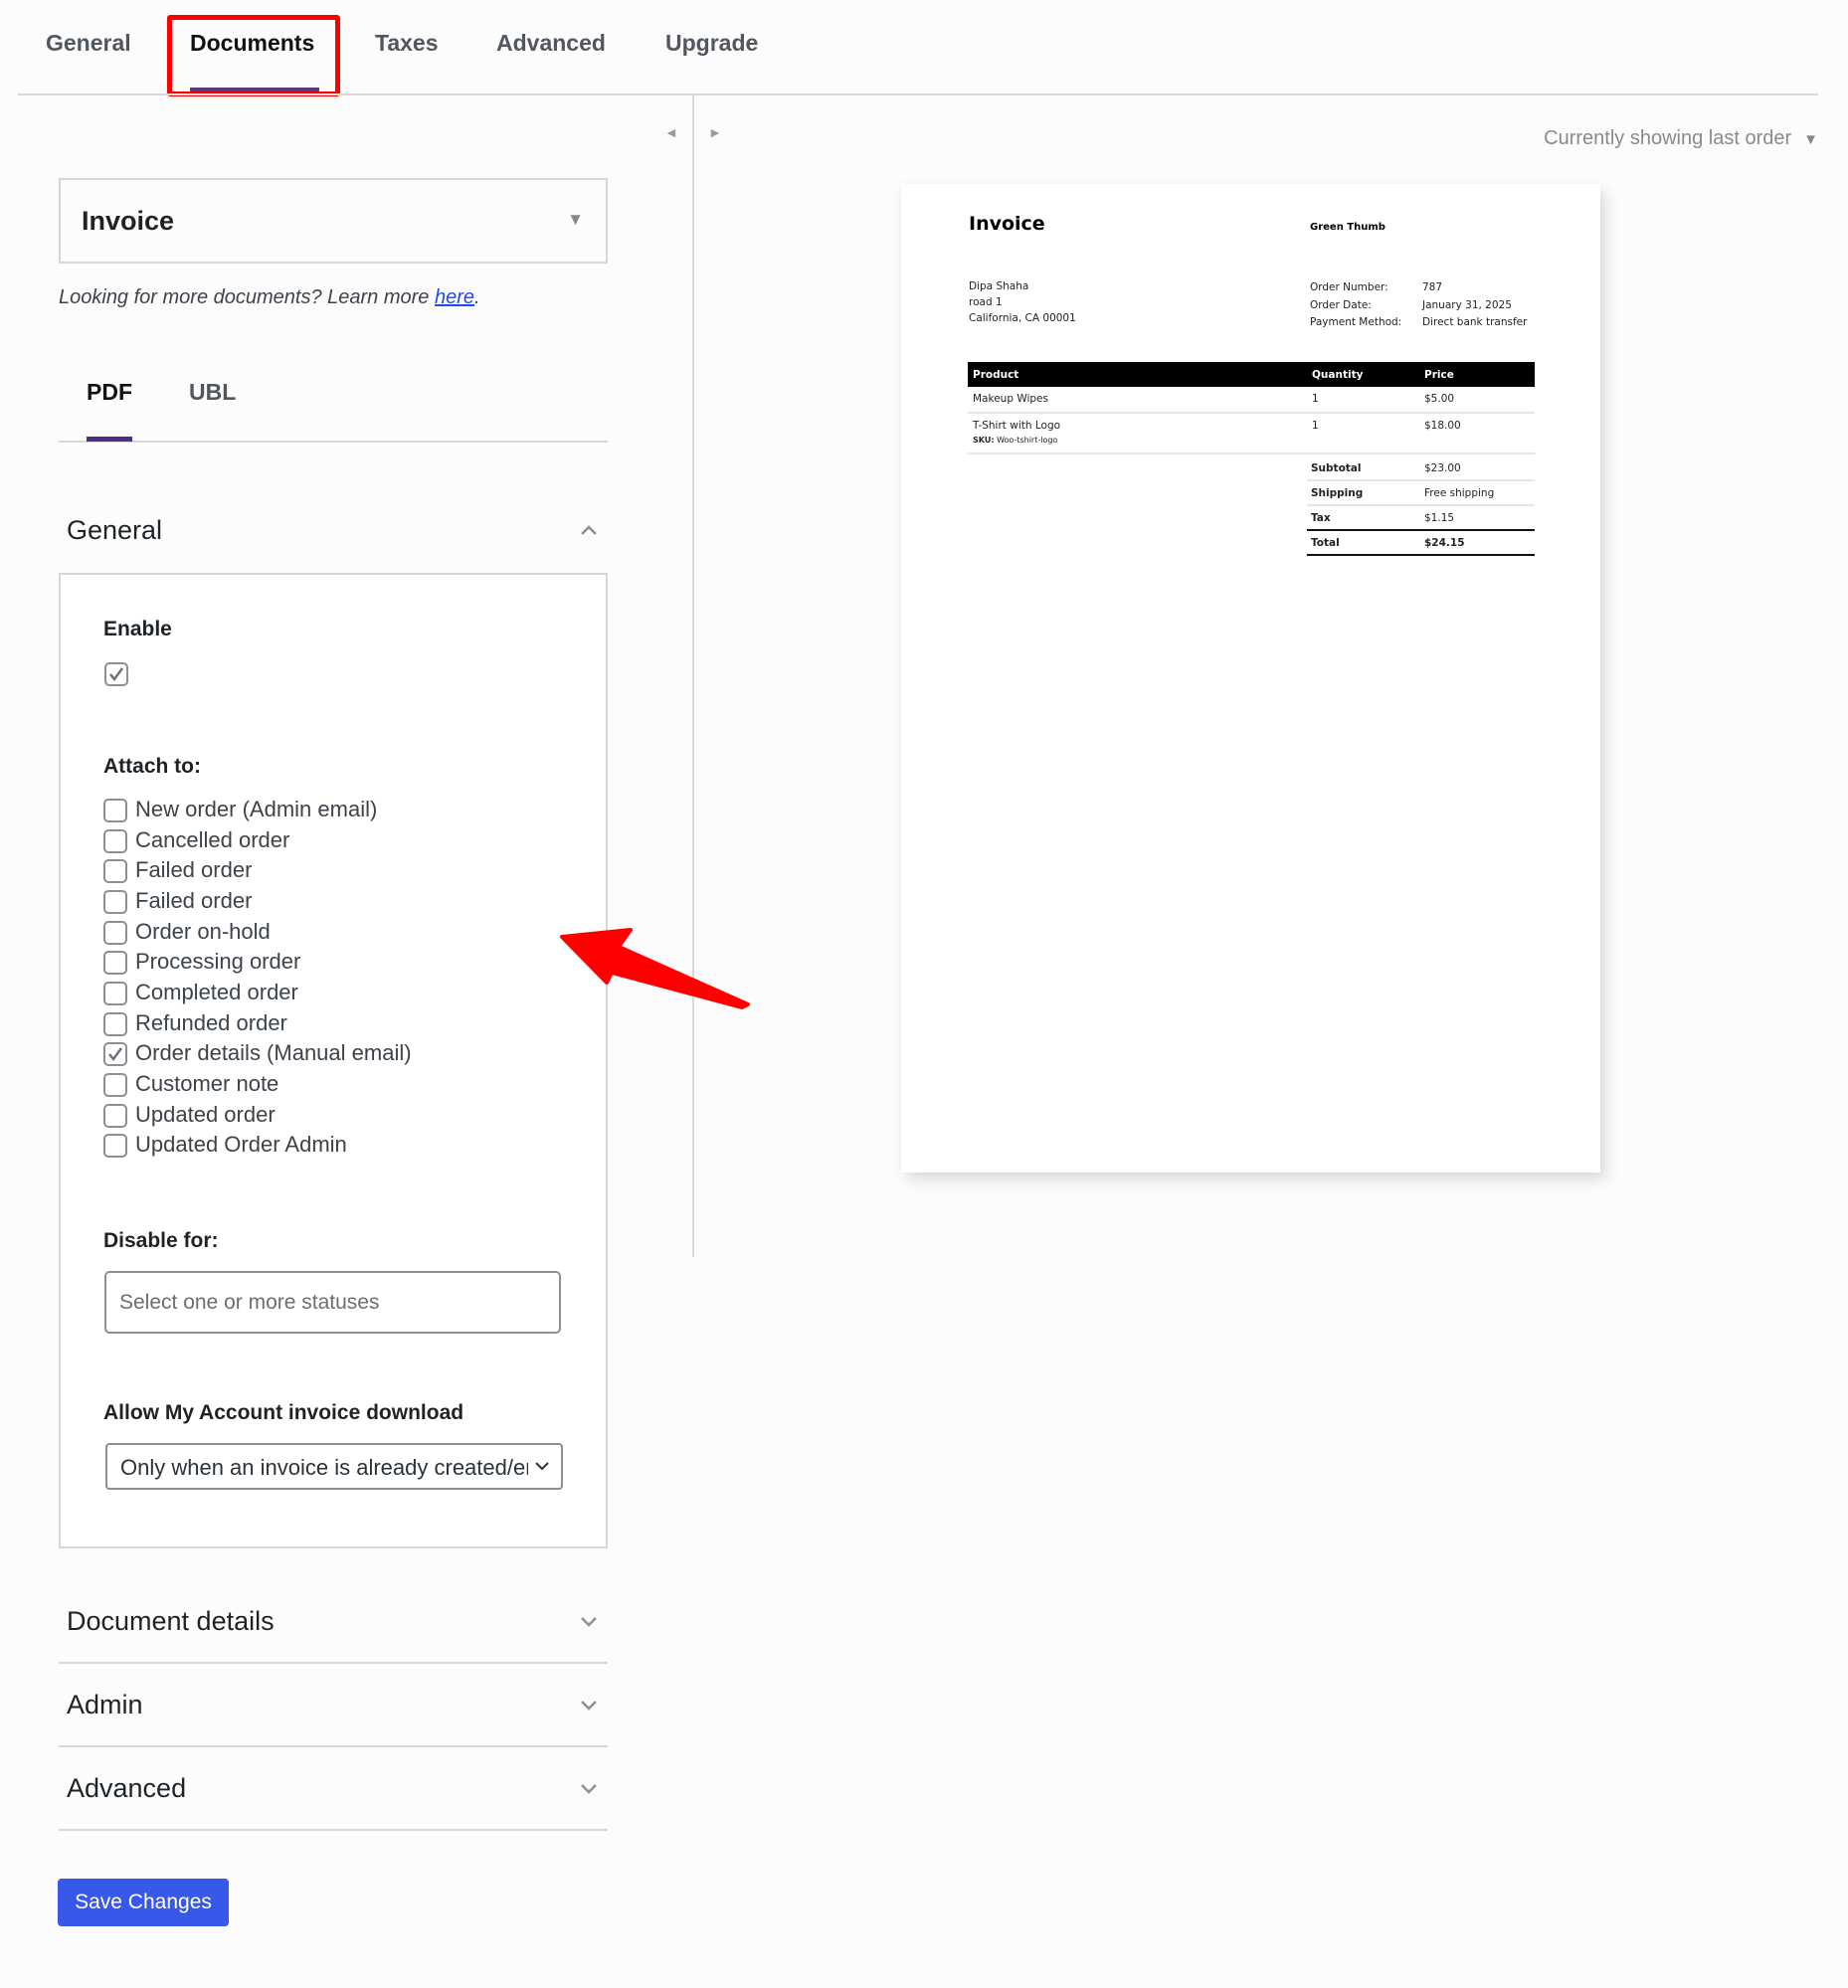 The width and height of the screenshot is (1848, 1988). I want to click on caret-down-icon: ▼, so click(575, 219).